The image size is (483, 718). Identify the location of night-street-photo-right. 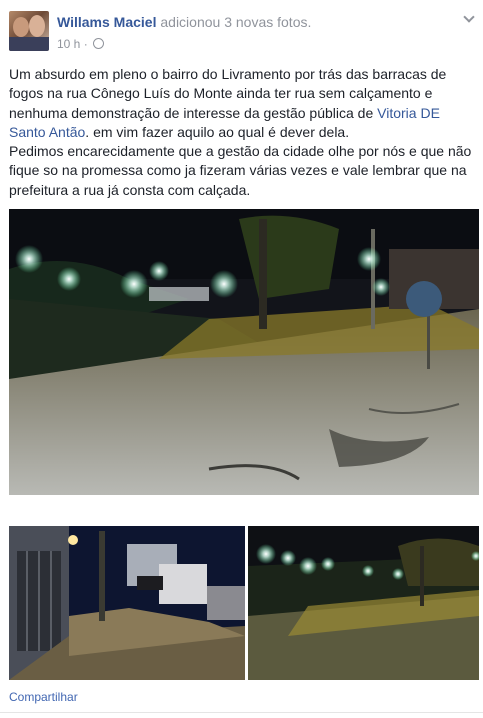
(363, 603).